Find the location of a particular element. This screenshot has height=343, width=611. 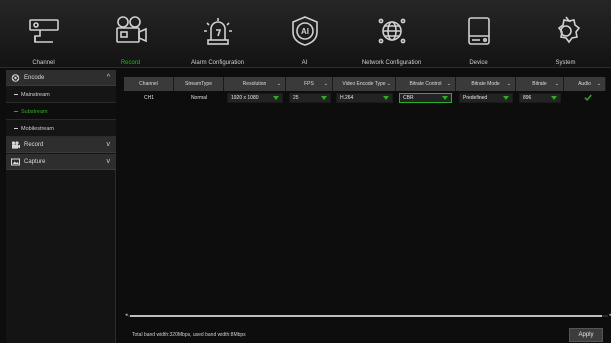

video-encode-type-select: H.264 is located at coordinates (364, 98).